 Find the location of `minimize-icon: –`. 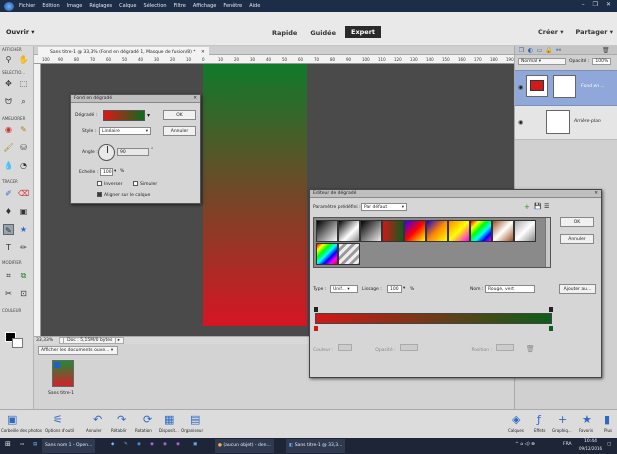

minimize-icon: – is located at coordinates (583, 4).